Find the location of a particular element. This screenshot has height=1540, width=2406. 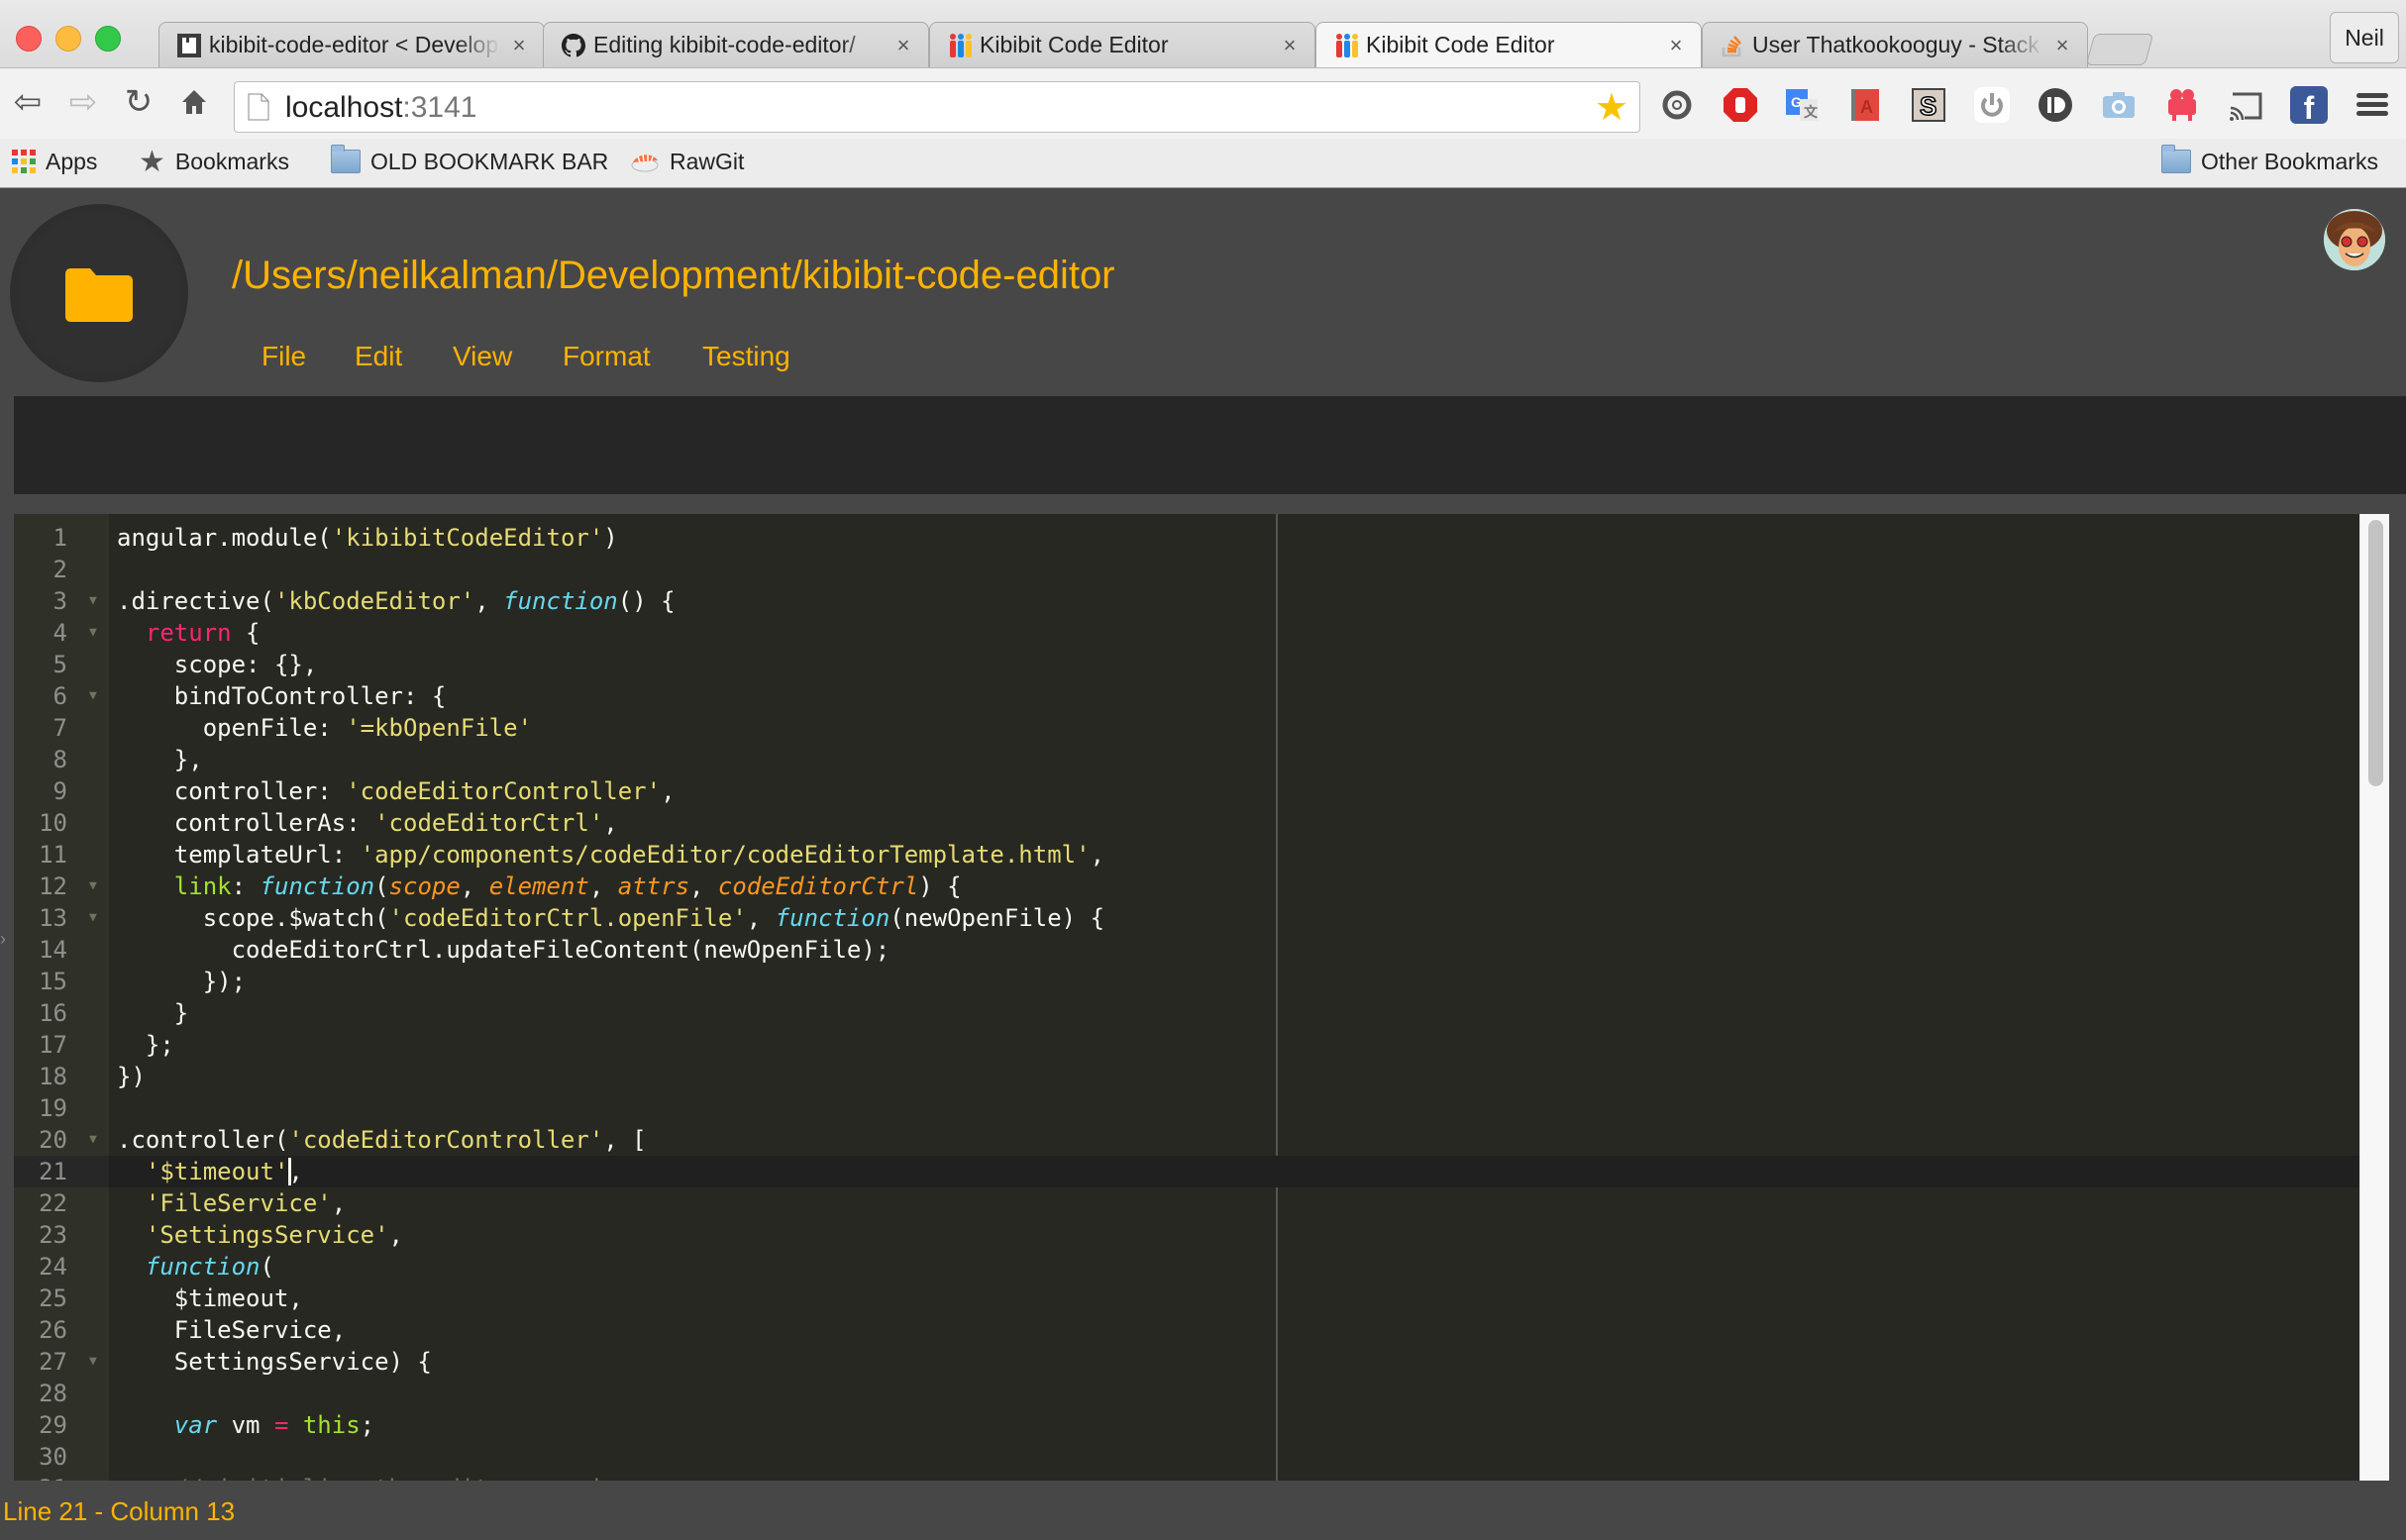

window-minimize-button is located at coordinates (68, 38).